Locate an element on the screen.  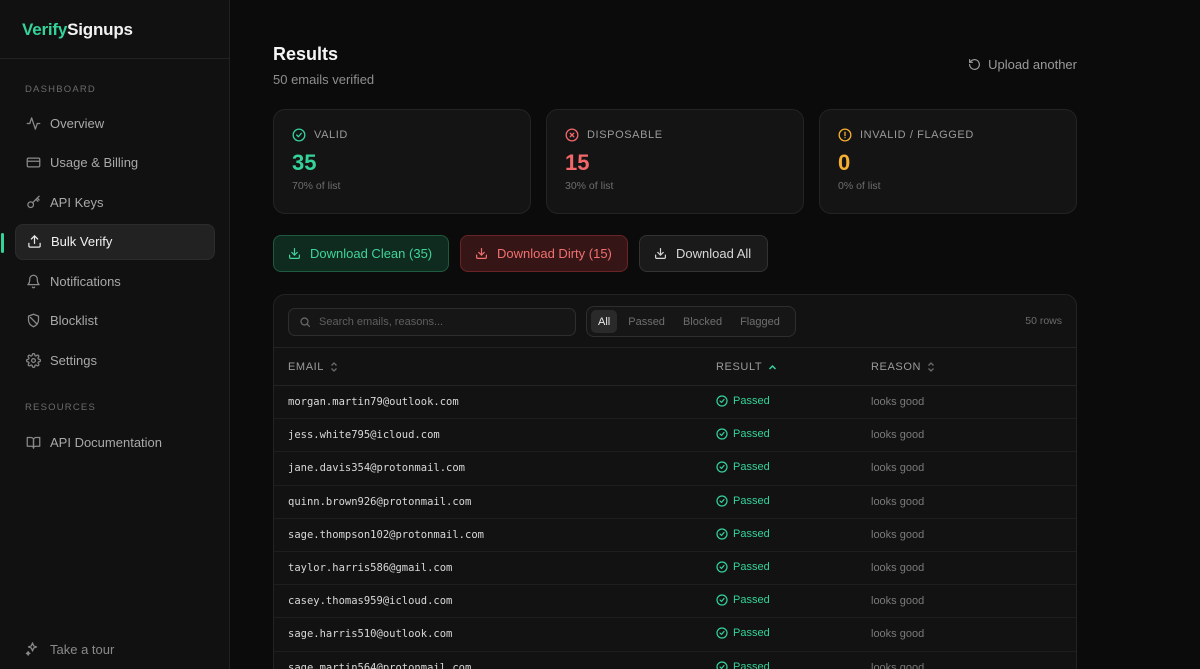
card-header: DISPOSABLE is located at coordinates (675, 135).